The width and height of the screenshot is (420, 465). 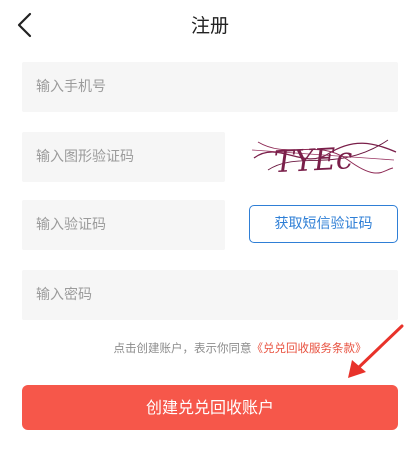 What do you see at coordinates (182, 348) in the screenshot?
I see `agreement-prefix: 点击创建账户，表示你同意` at bounding box center [182, 348].